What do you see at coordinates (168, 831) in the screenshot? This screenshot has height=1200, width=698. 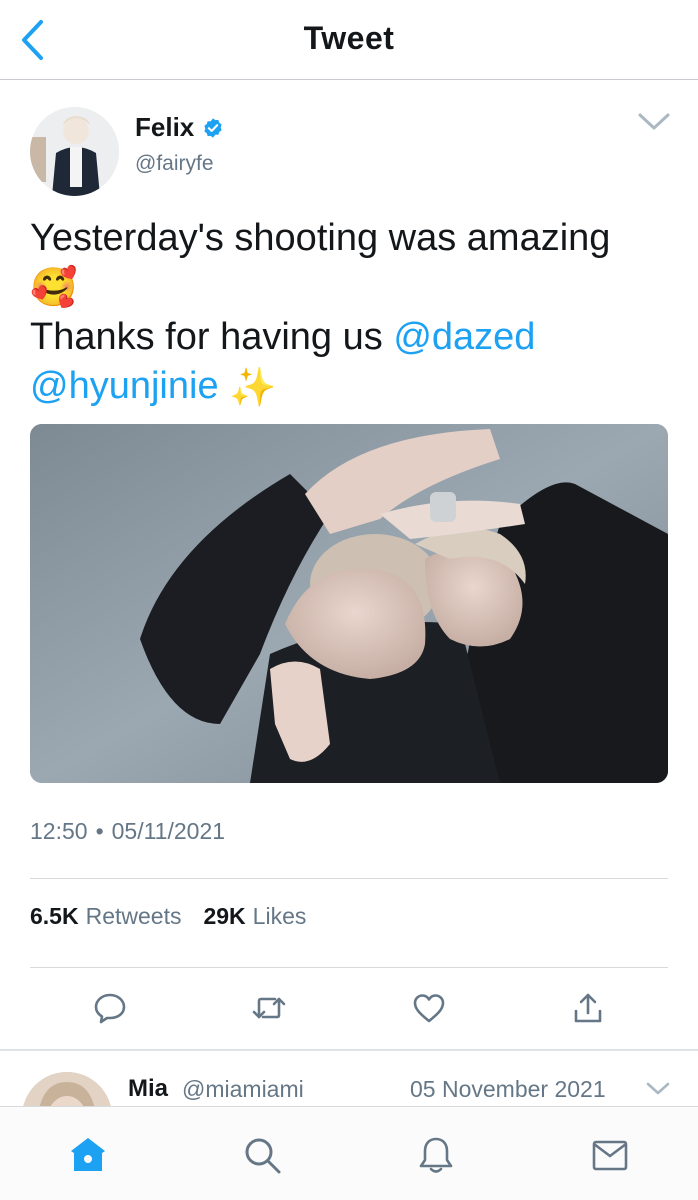 I see `tweet-date: 05/11/2021` at bounding box center [168, 831].